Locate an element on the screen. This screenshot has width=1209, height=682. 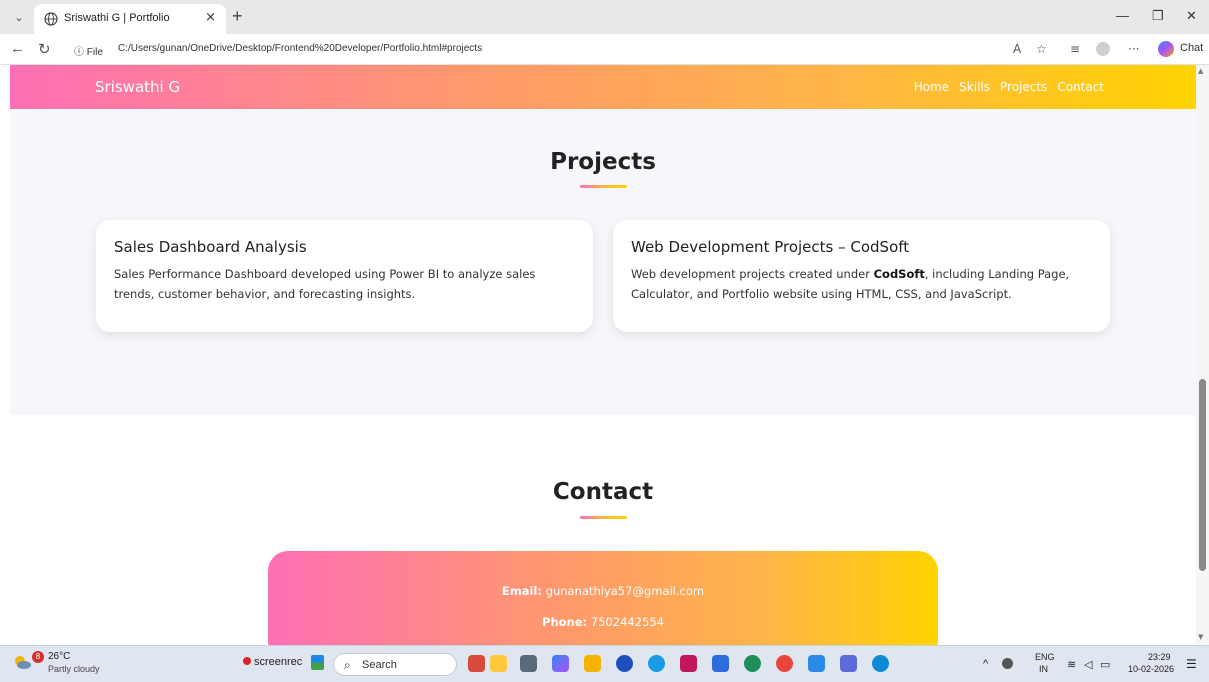
scrollbar-thumb is located at coordinates (1202, 475).